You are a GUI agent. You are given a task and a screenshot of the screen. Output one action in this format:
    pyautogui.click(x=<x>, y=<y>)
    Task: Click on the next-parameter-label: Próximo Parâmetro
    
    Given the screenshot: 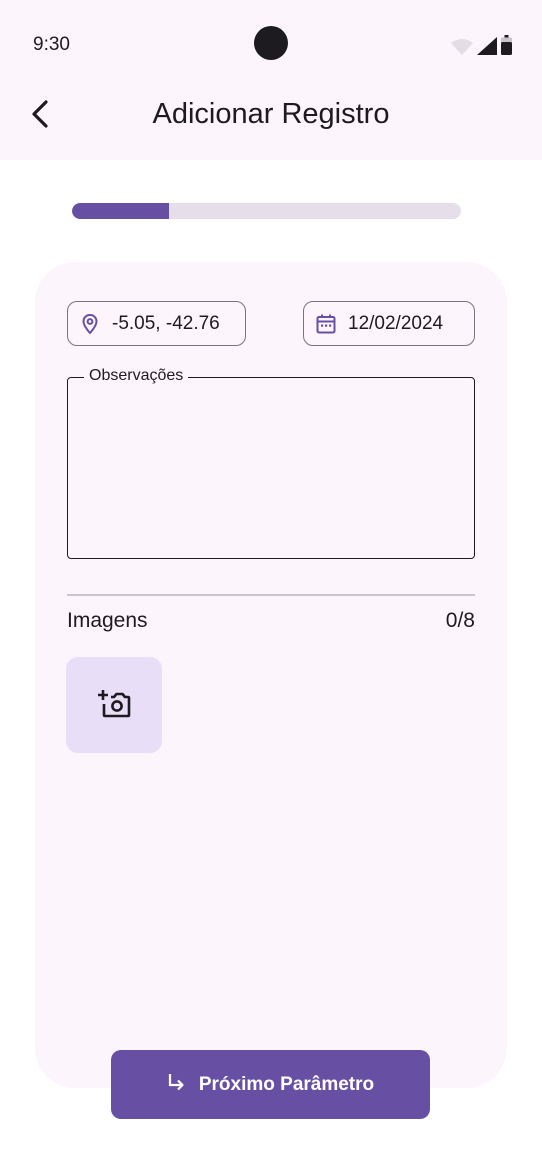 What is the action you would take?
    pyautogui.click(x=286, y=1084)
    